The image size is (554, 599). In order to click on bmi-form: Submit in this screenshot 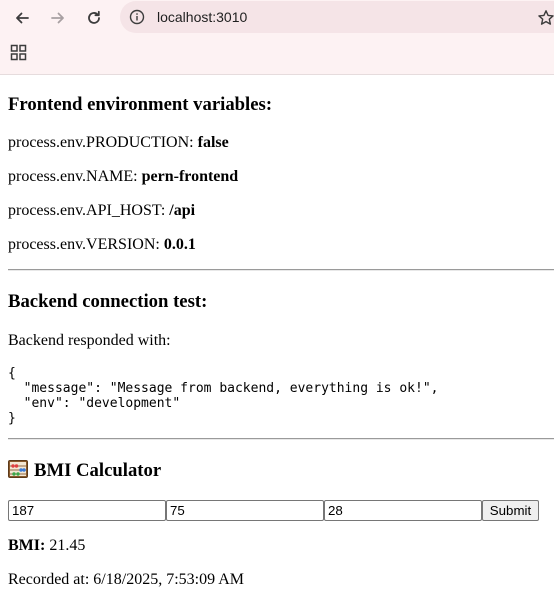, I will do `click(281, 511)`.